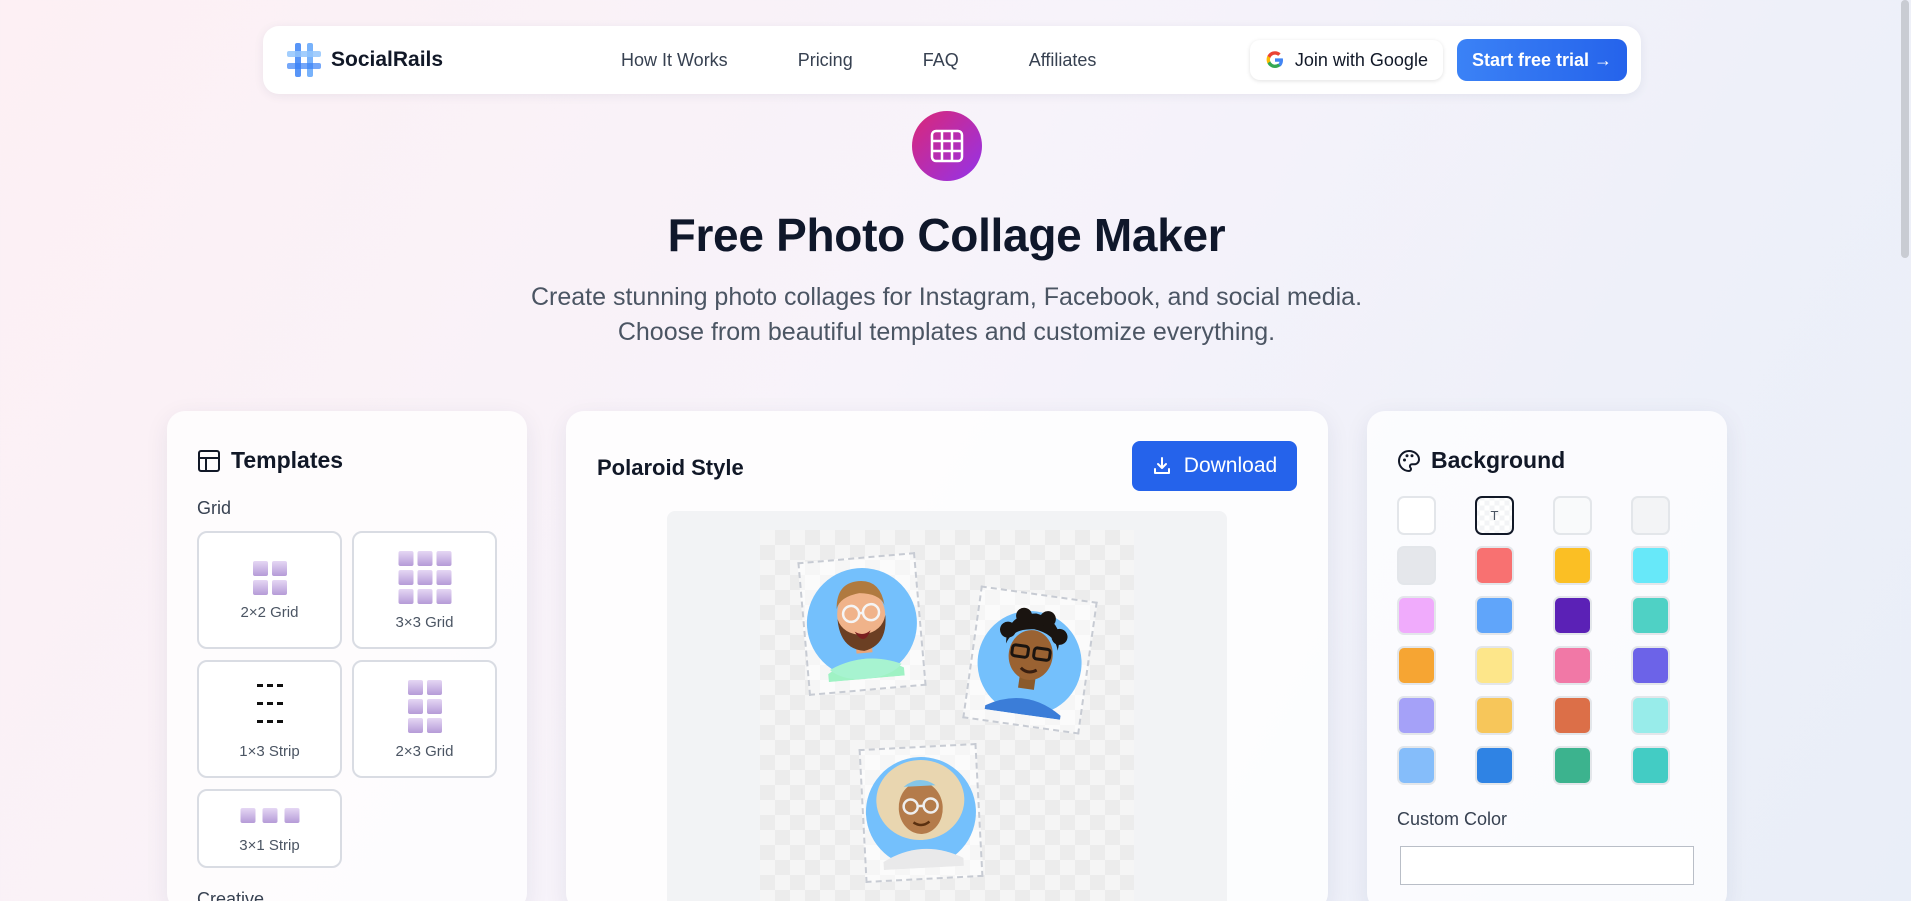 The height and width of the screenshot is (901, 1911). I want to click on nav-actions: Join with Google Start free trial →, so click(1438, 60).